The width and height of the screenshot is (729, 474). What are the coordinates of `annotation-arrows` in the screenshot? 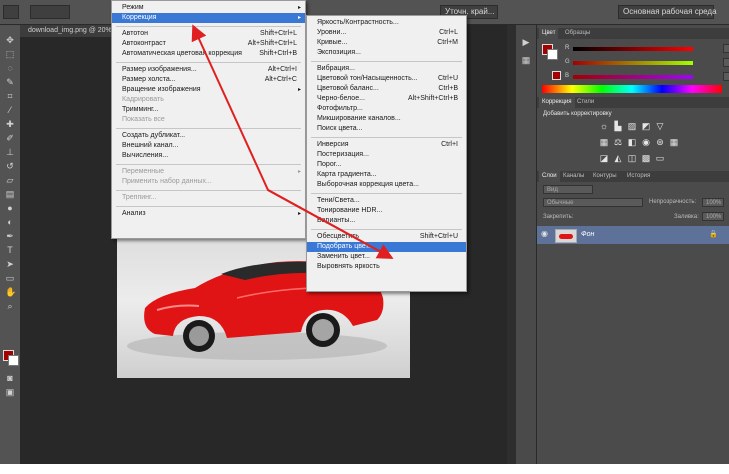 It's located at (292, 141).